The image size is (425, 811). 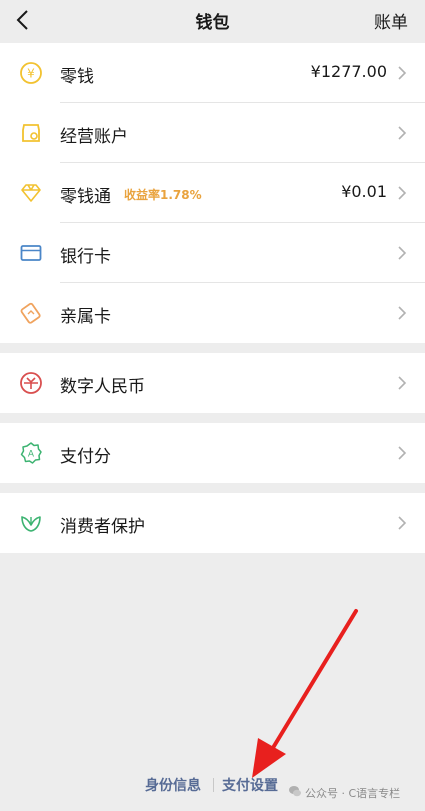 I want to click on family-card-icon, so click(x=30, y=313).